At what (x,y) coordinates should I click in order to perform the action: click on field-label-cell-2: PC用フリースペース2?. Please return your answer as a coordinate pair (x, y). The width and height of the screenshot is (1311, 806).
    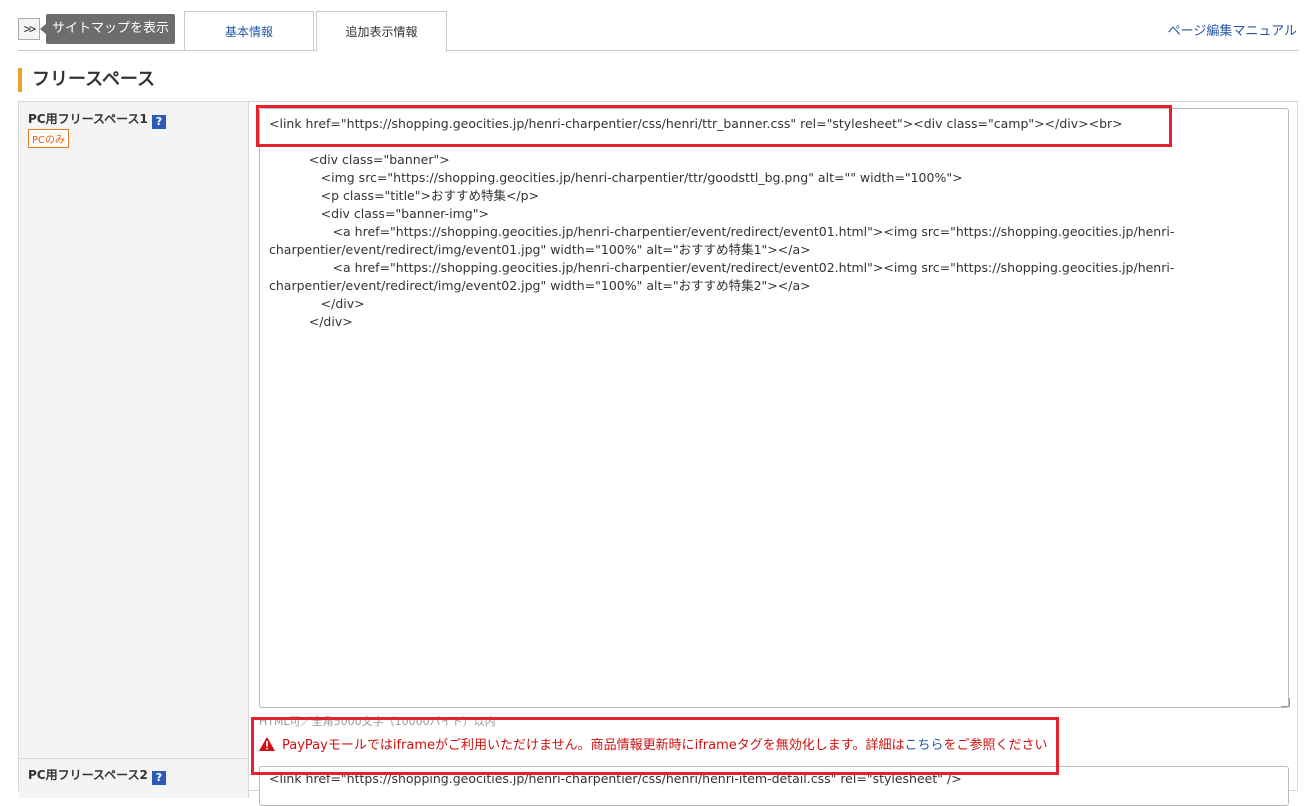
    Looking at the image, I should click on (134, 778).